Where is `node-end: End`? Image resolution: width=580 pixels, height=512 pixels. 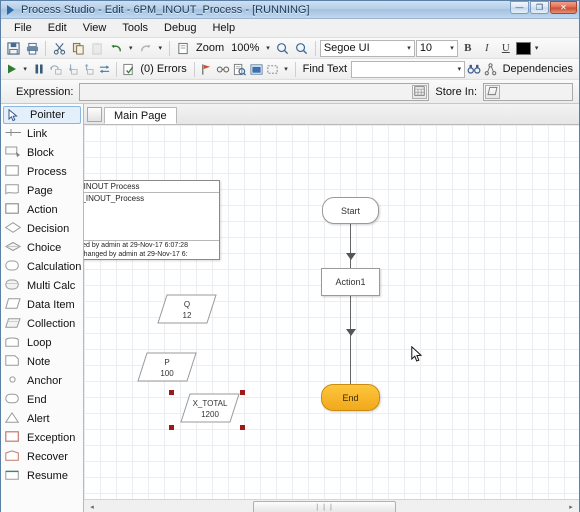
node-end: End is located at coordinates (350, 397).